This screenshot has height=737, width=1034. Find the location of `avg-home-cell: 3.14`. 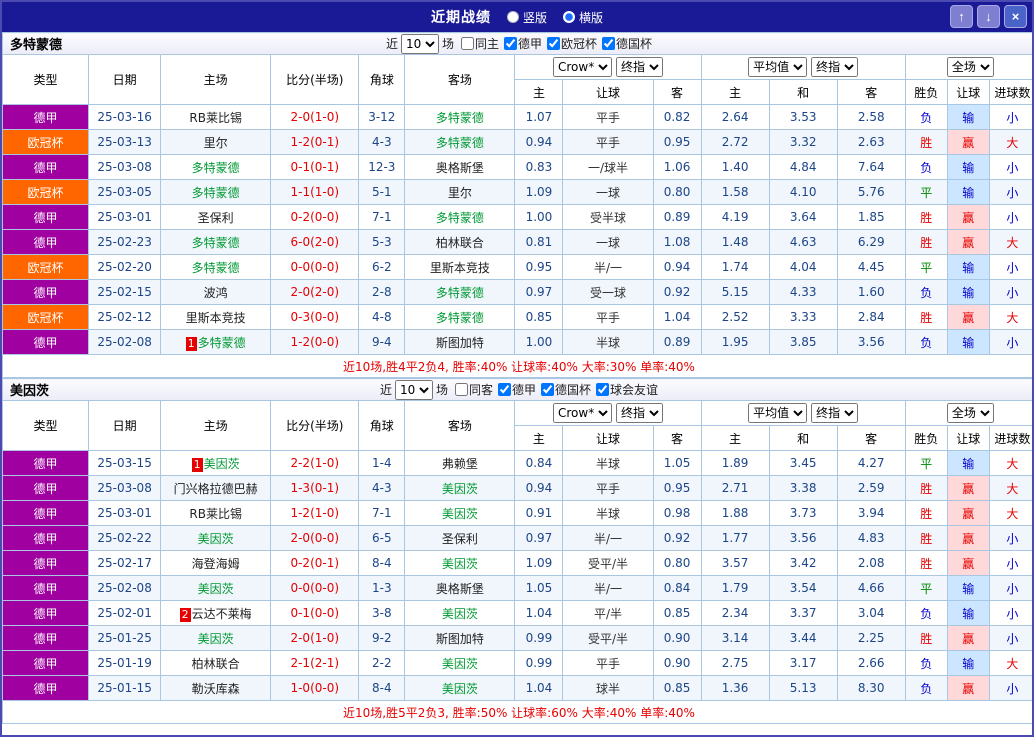

avg-home-cell: 3.14 is located at coordinates (735, 638).